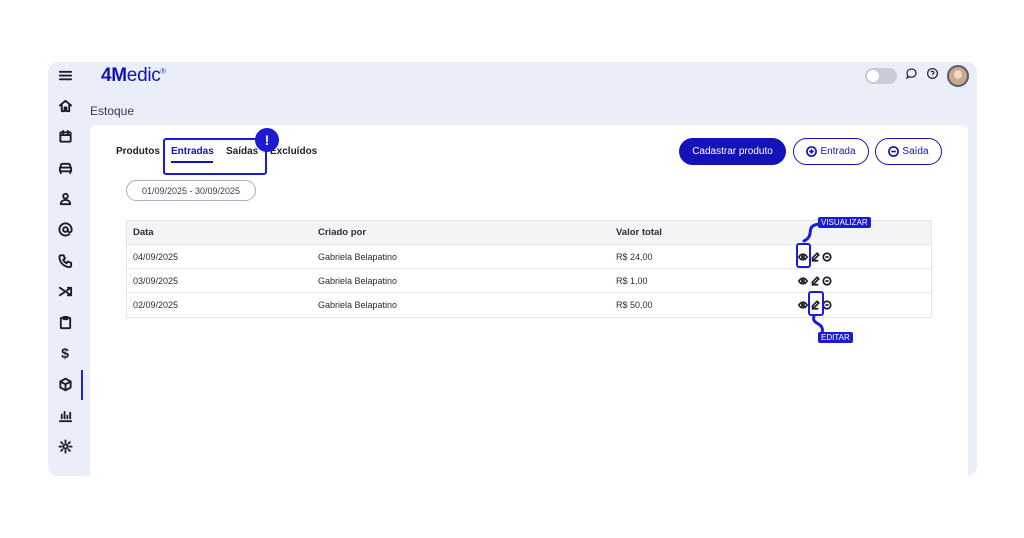 The width and height of the screenshot is (1024, 538). I want to click on theme-toggle, so click(881, 76).